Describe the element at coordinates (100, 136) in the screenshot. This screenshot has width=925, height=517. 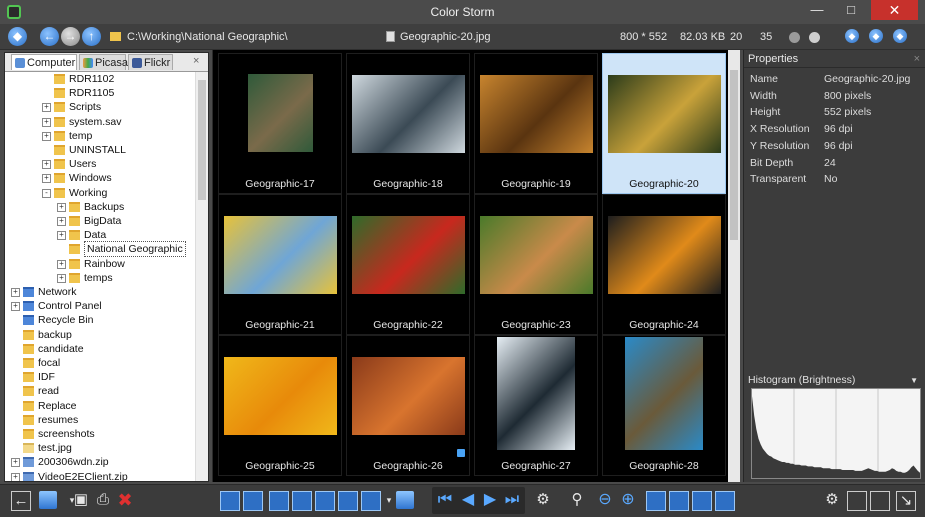
I see `tree-item: + temp` at that location.